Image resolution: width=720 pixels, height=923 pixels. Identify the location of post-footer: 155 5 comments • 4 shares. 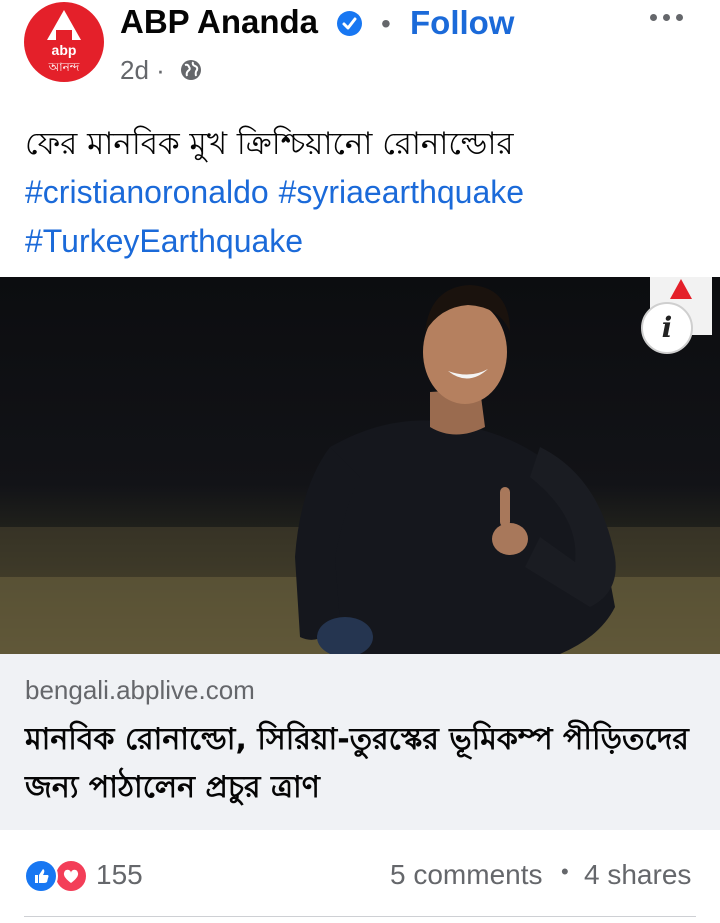
(360, 876).